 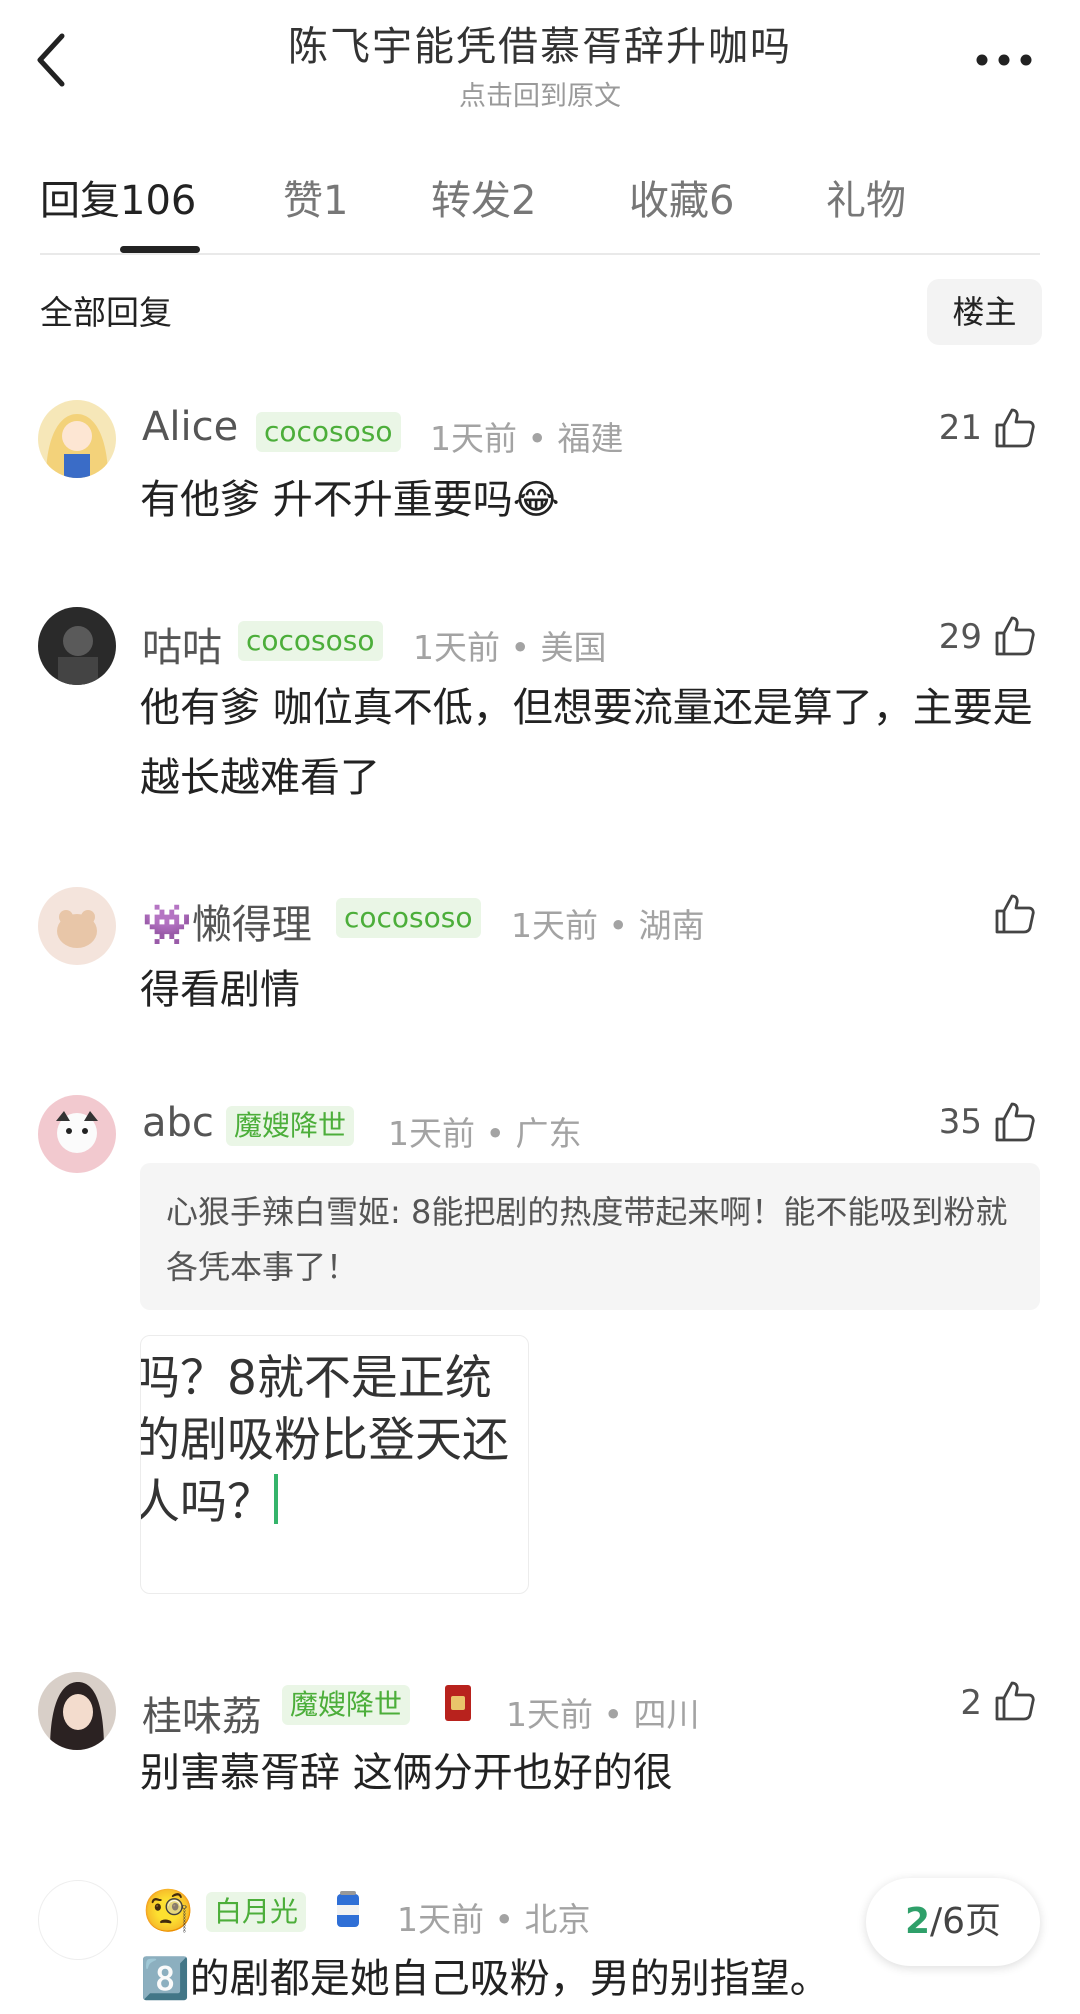 What do you see at coordinates (984, 312) in the screenshot?
I see `op-only-button: 楼主` at bounding box center [984, 312].